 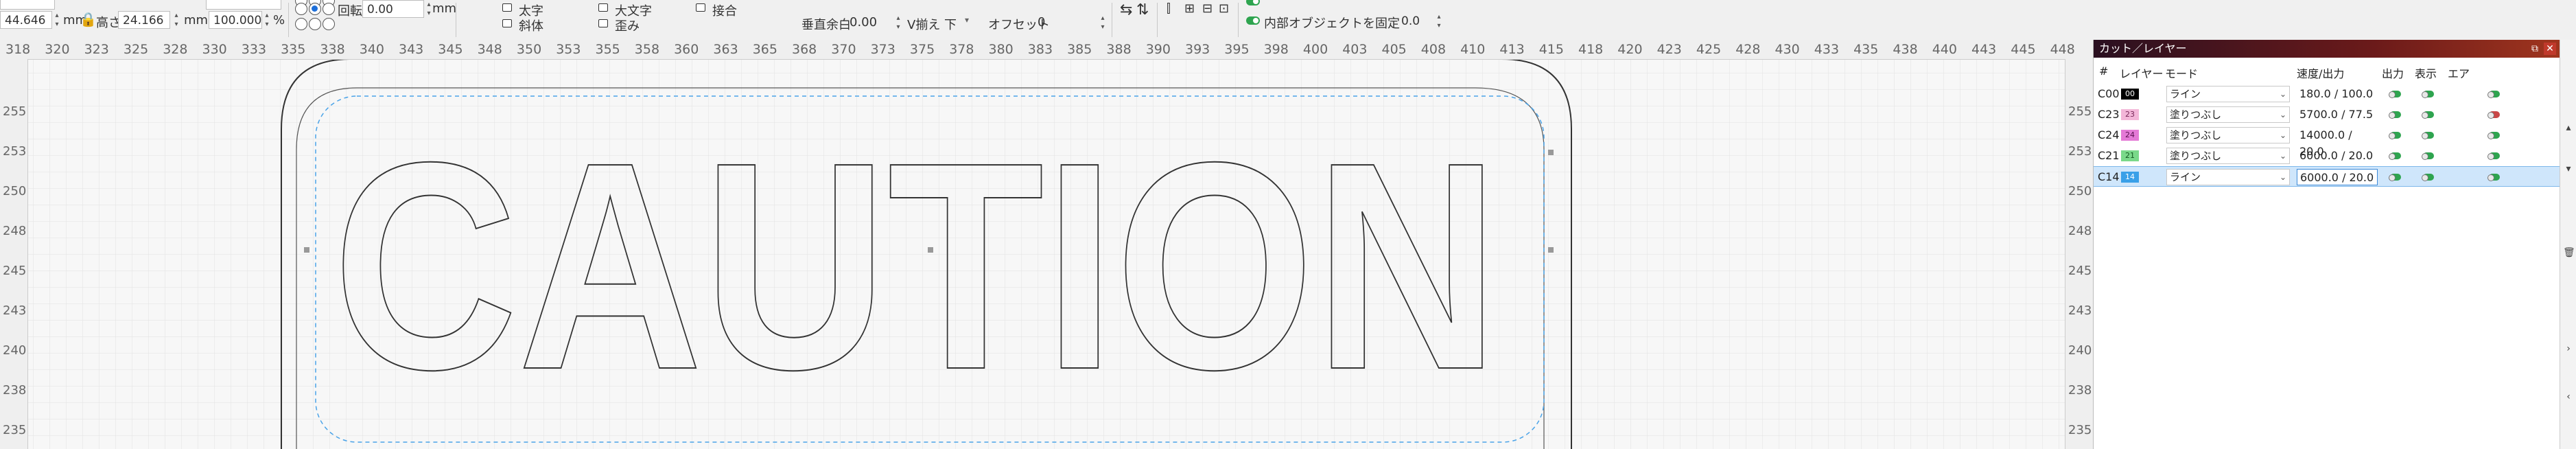 What do you see at coordinates (1944, 49) in the screenshot?
I see `ruler-tick: 440` at bounding box center [1944, 49].